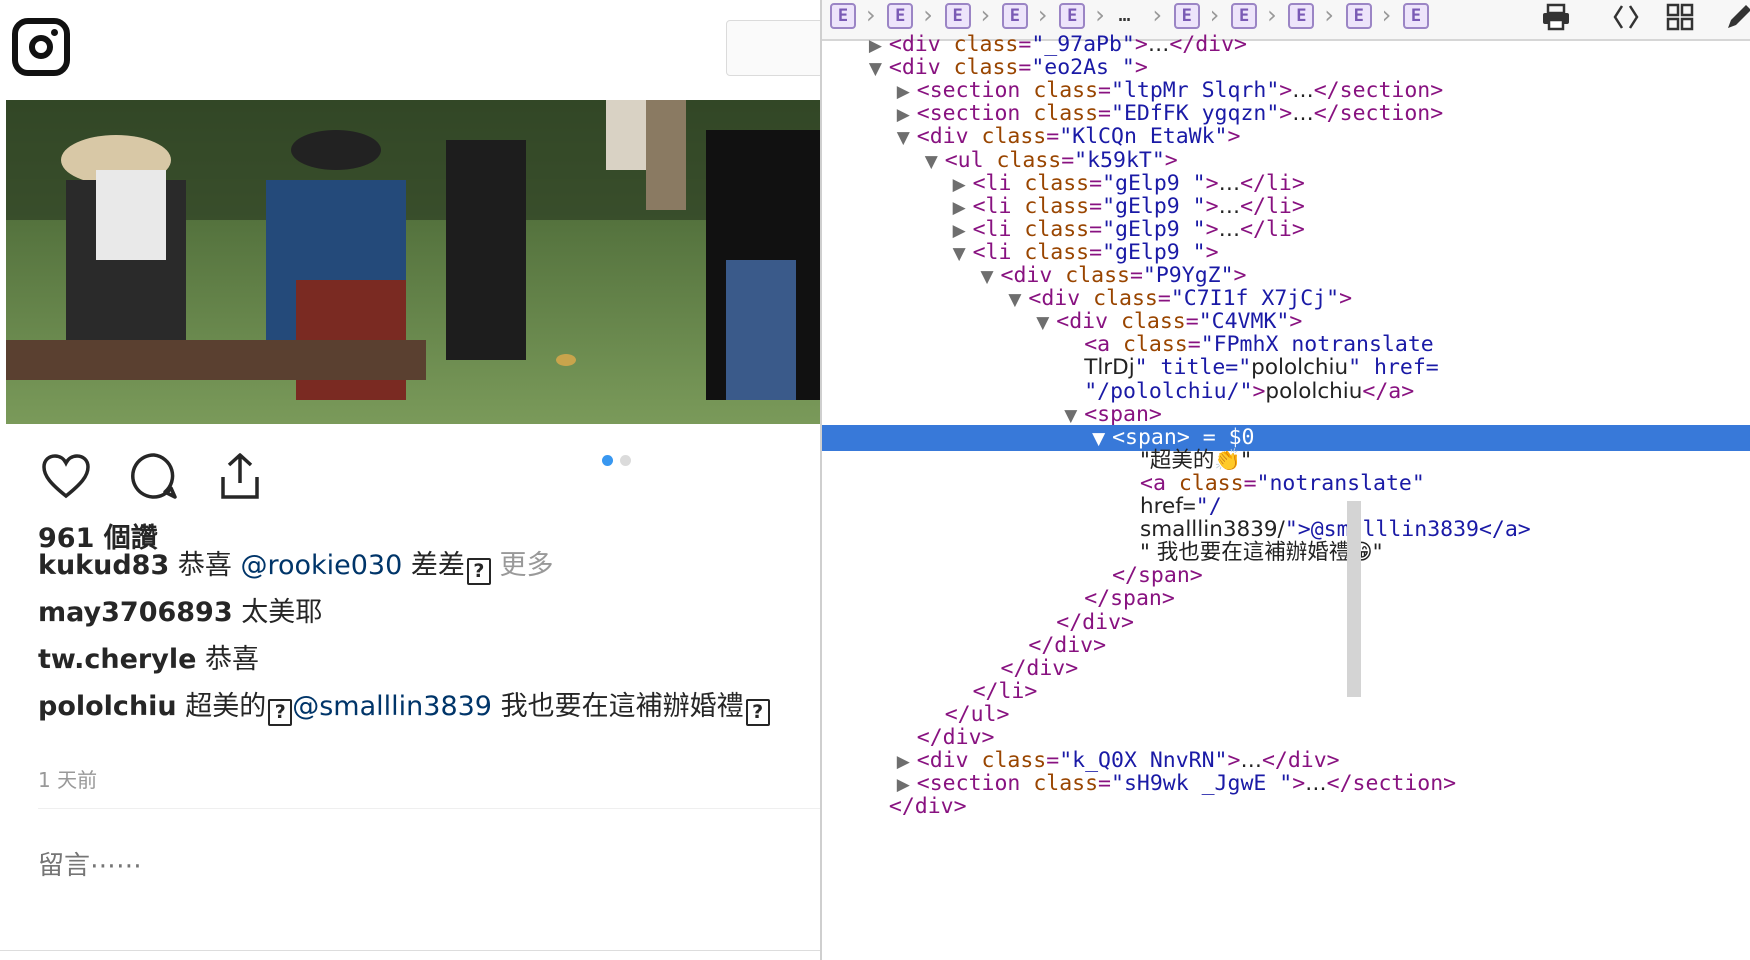 The width and height of the screenshot is (1750, 960). I want to click on search-input, so click(774, 48).